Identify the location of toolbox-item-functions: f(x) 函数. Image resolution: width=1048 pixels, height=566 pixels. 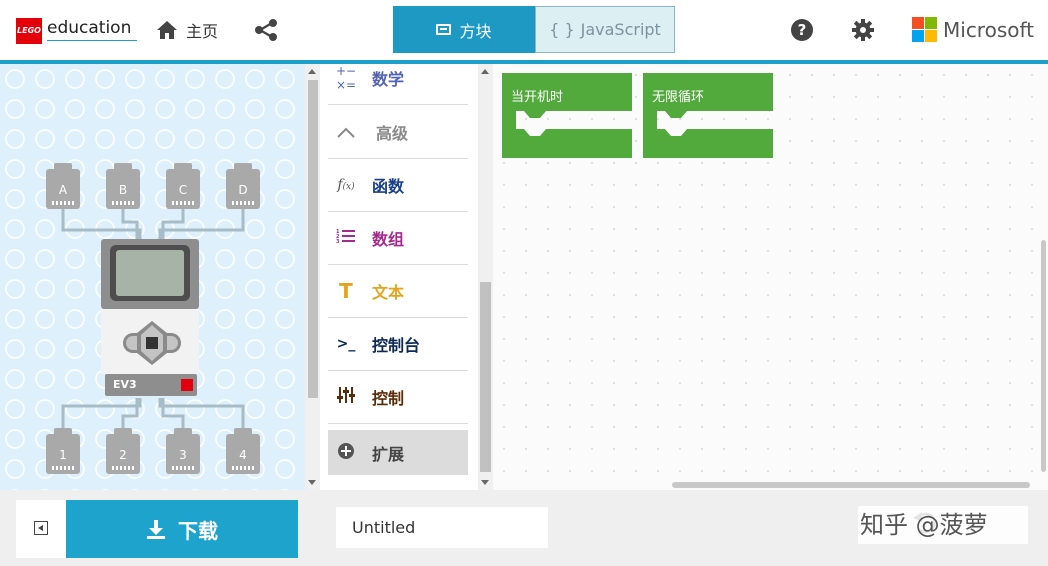
(398, 185).